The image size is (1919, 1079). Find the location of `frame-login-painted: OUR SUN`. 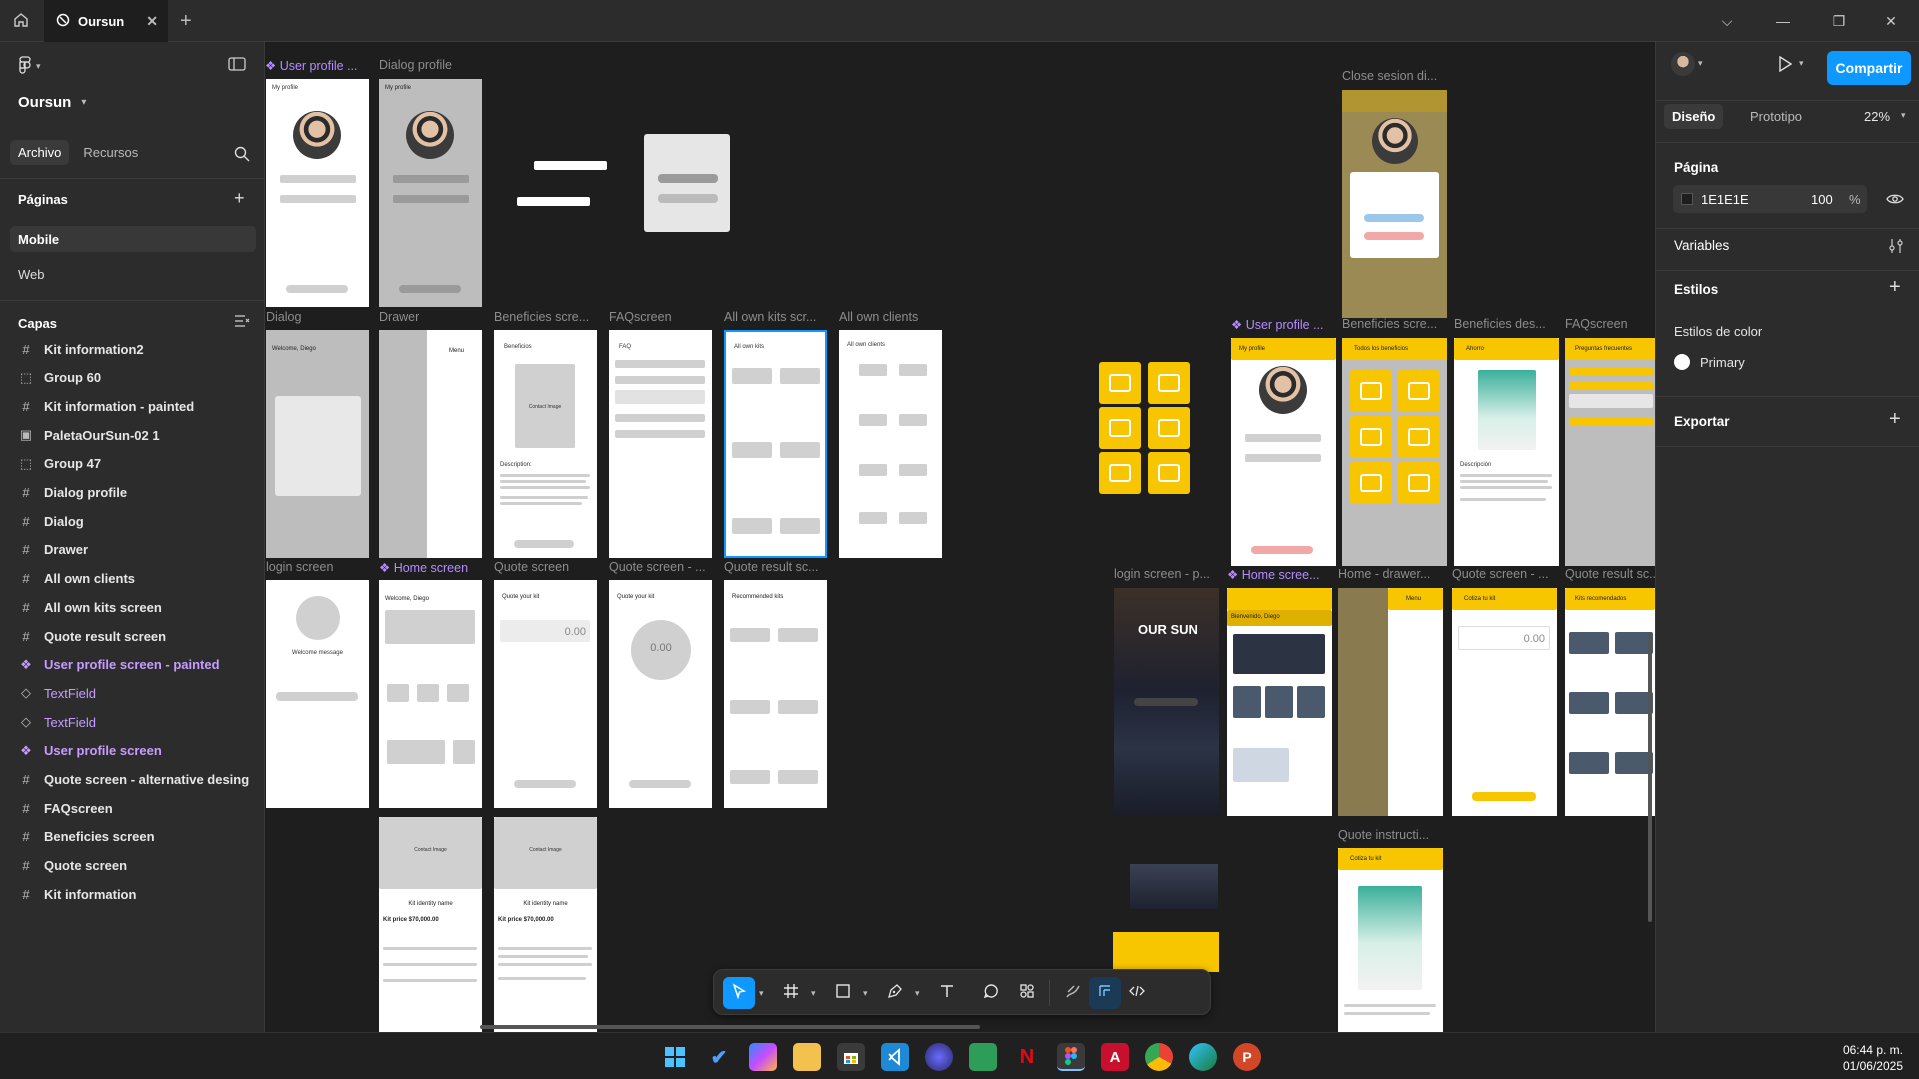

frame-login-painted: OUR SUN is located at coordinates (1166, 702).